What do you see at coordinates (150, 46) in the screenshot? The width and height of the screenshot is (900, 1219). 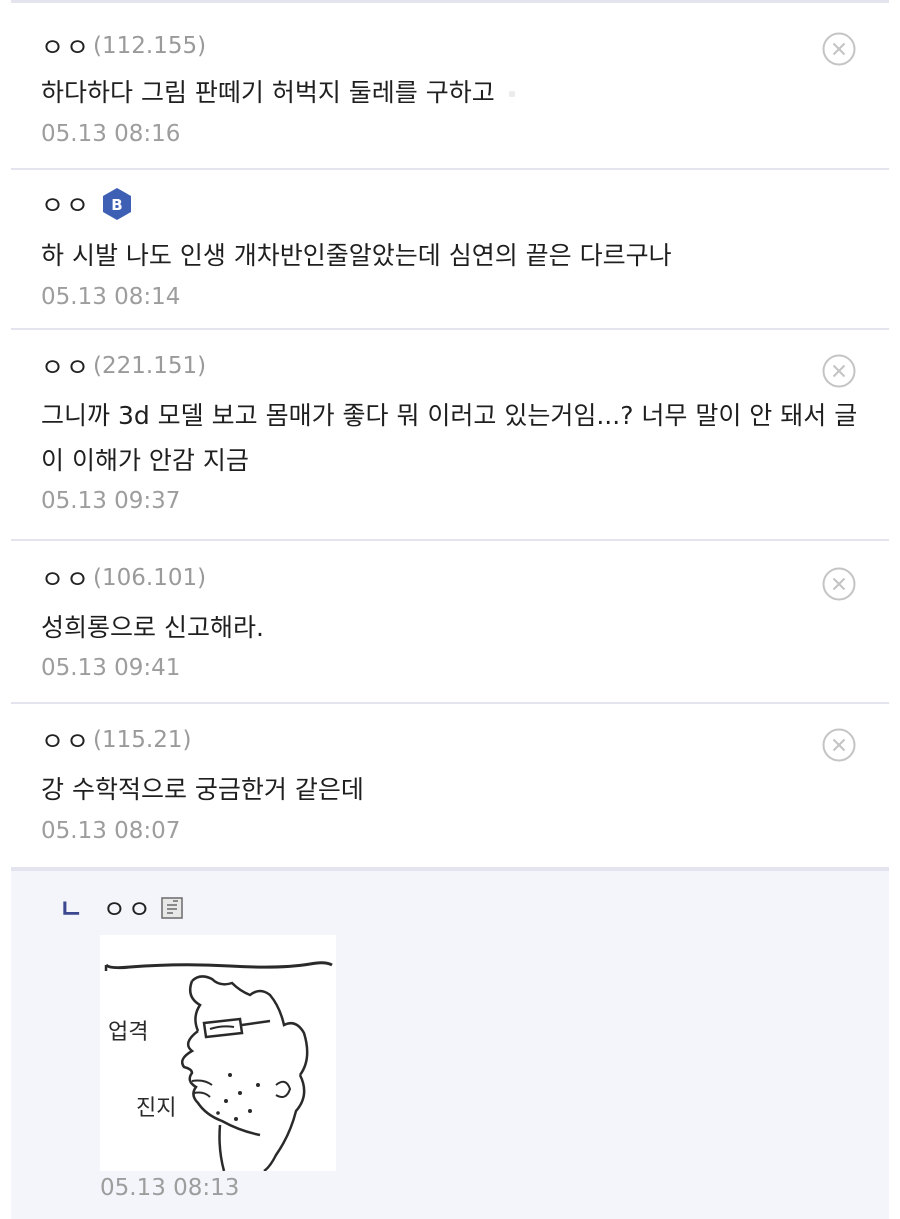 I see `comment-ip: (112.155)` at bounding box center [150, 46].